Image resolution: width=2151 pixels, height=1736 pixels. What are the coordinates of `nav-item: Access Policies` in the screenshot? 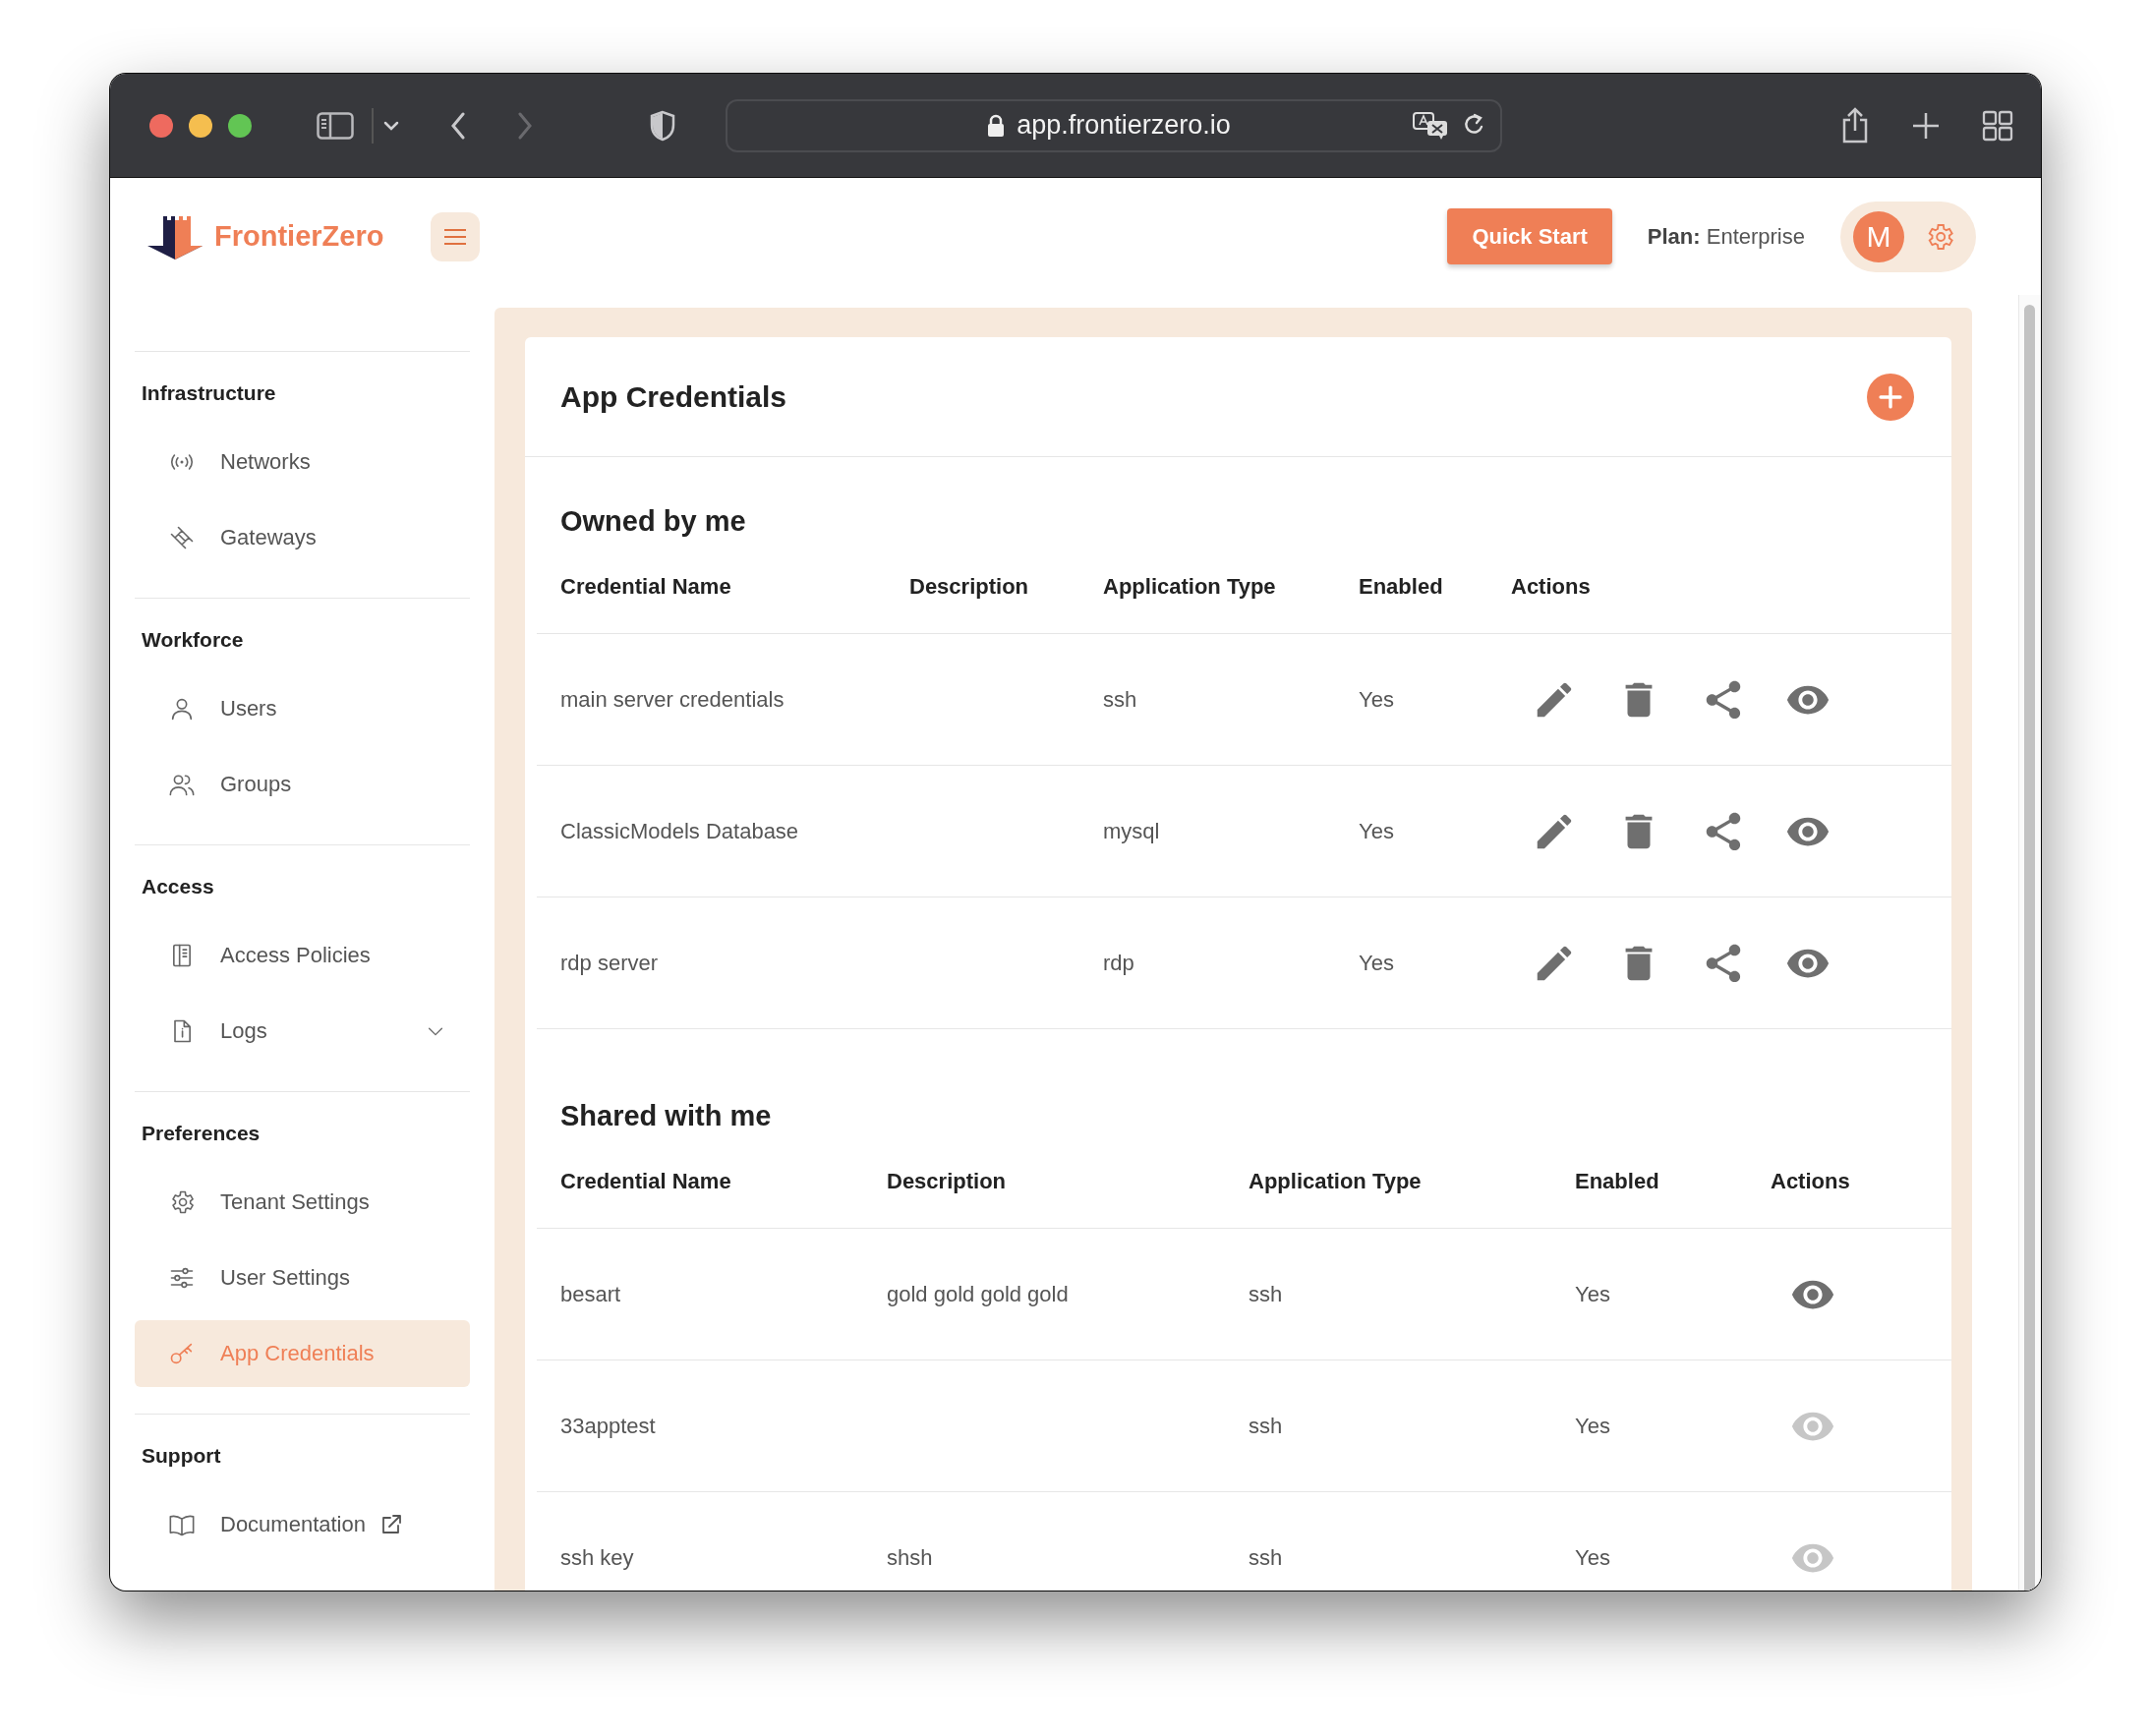 It's located at (303, 955).